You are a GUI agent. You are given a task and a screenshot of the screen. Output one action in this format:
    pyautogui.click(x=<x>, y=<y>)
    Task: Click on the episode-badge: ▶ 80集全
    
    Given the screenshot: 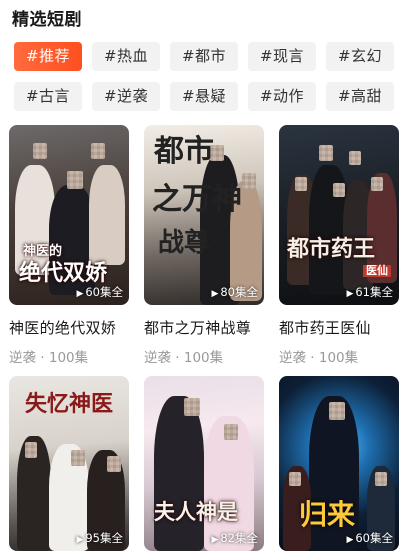 What is the action you would take?
    pyautogui.click(x=234, y=292)
    